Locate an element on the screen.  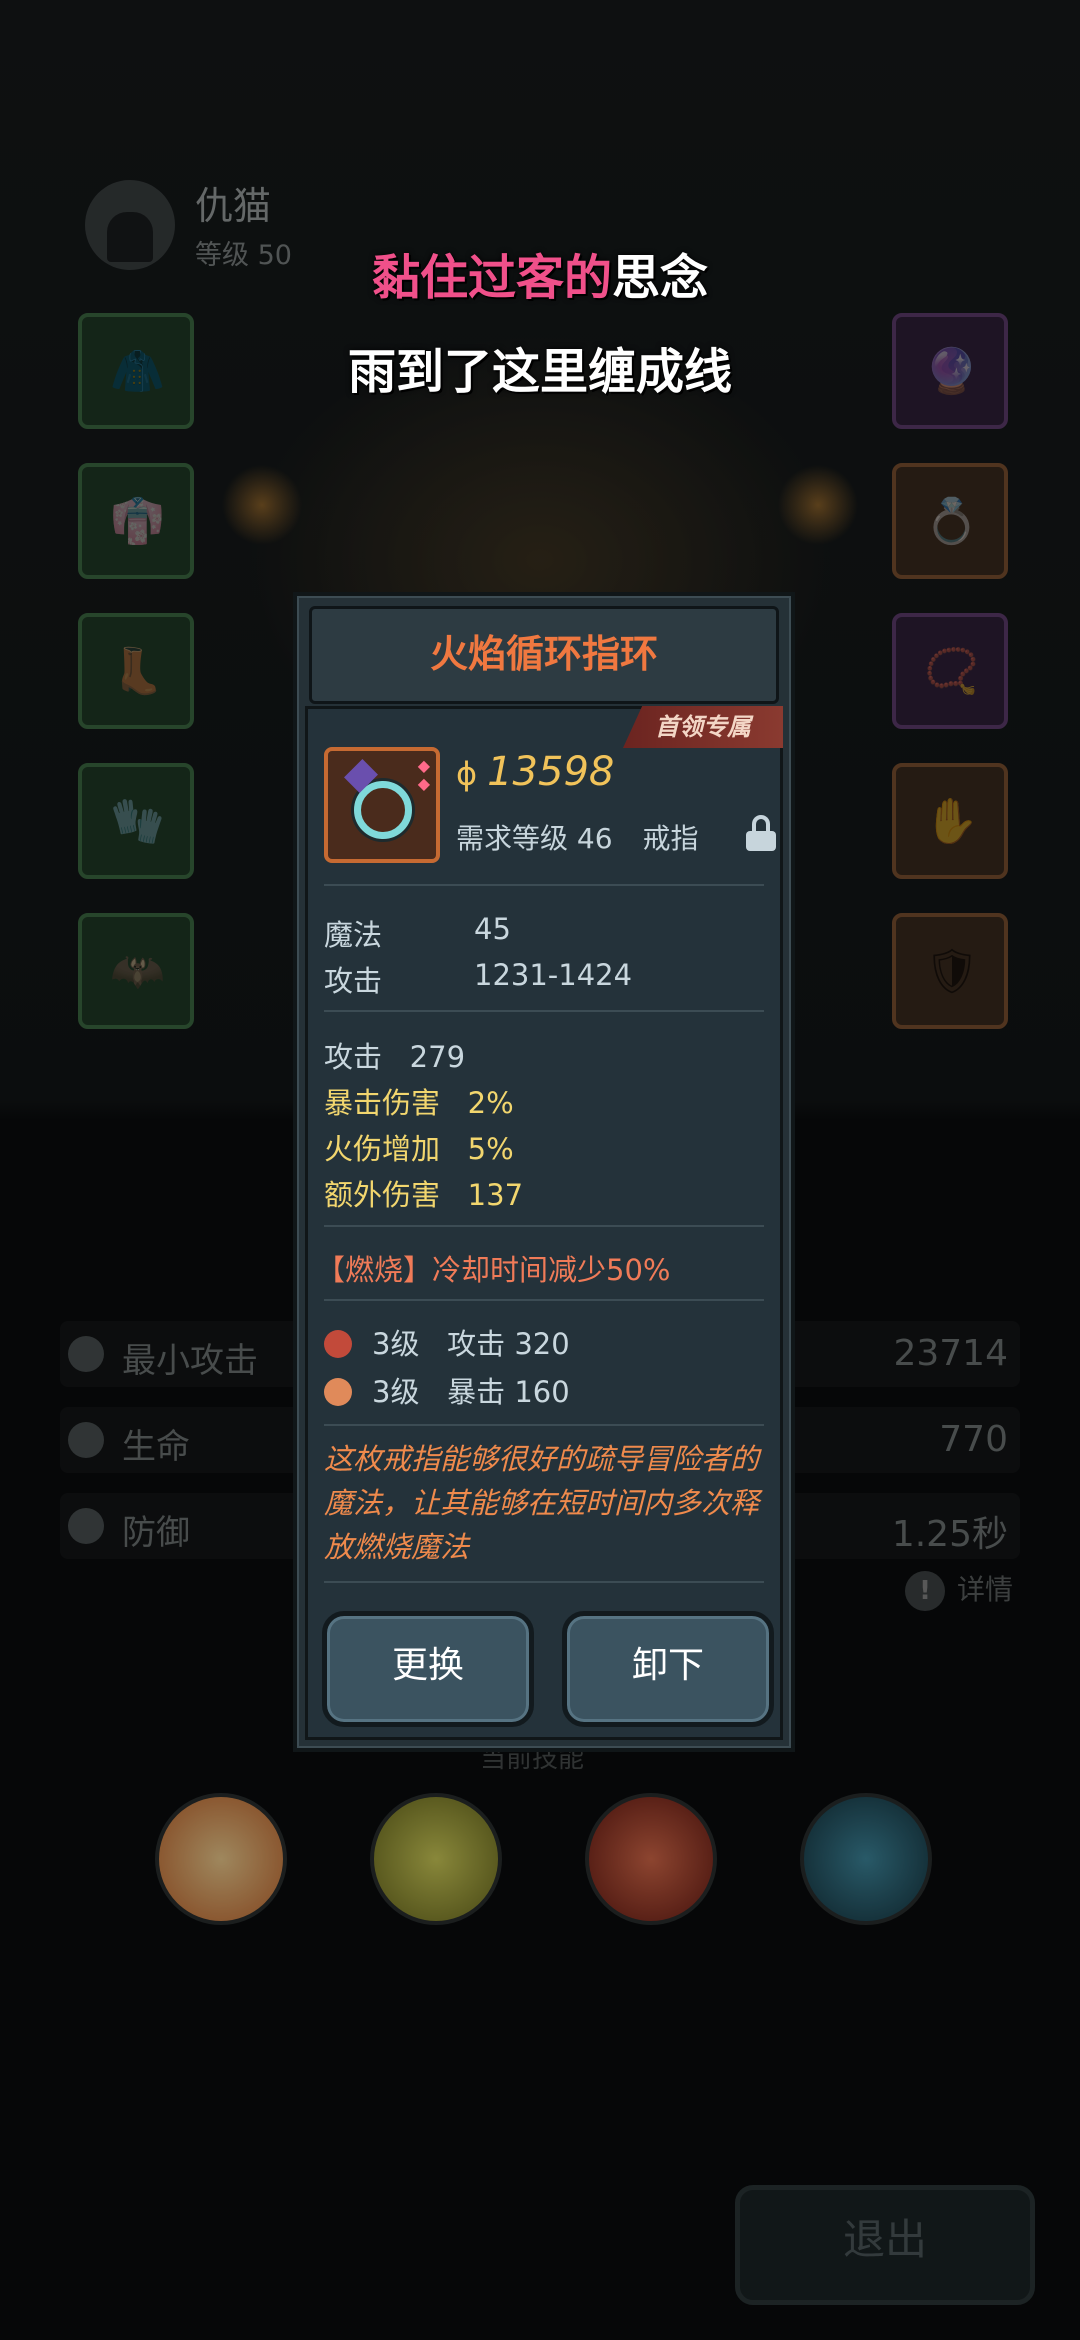
stat-value: 279 is located at coordinates (437, 1057).